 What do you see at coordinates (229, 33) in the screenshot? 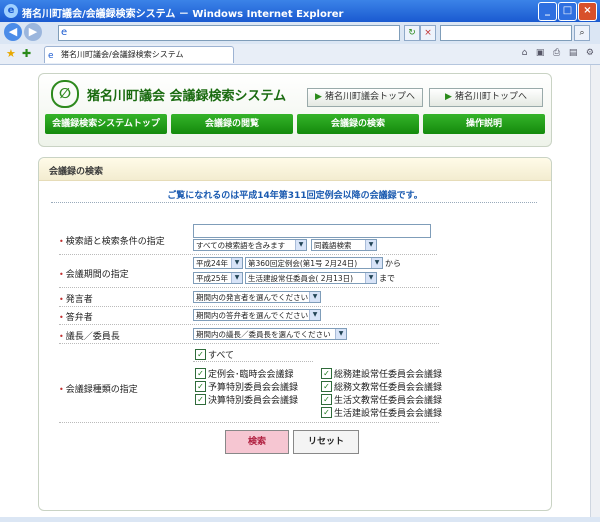
I see `address-input: e` at bounding box center [229, 33].